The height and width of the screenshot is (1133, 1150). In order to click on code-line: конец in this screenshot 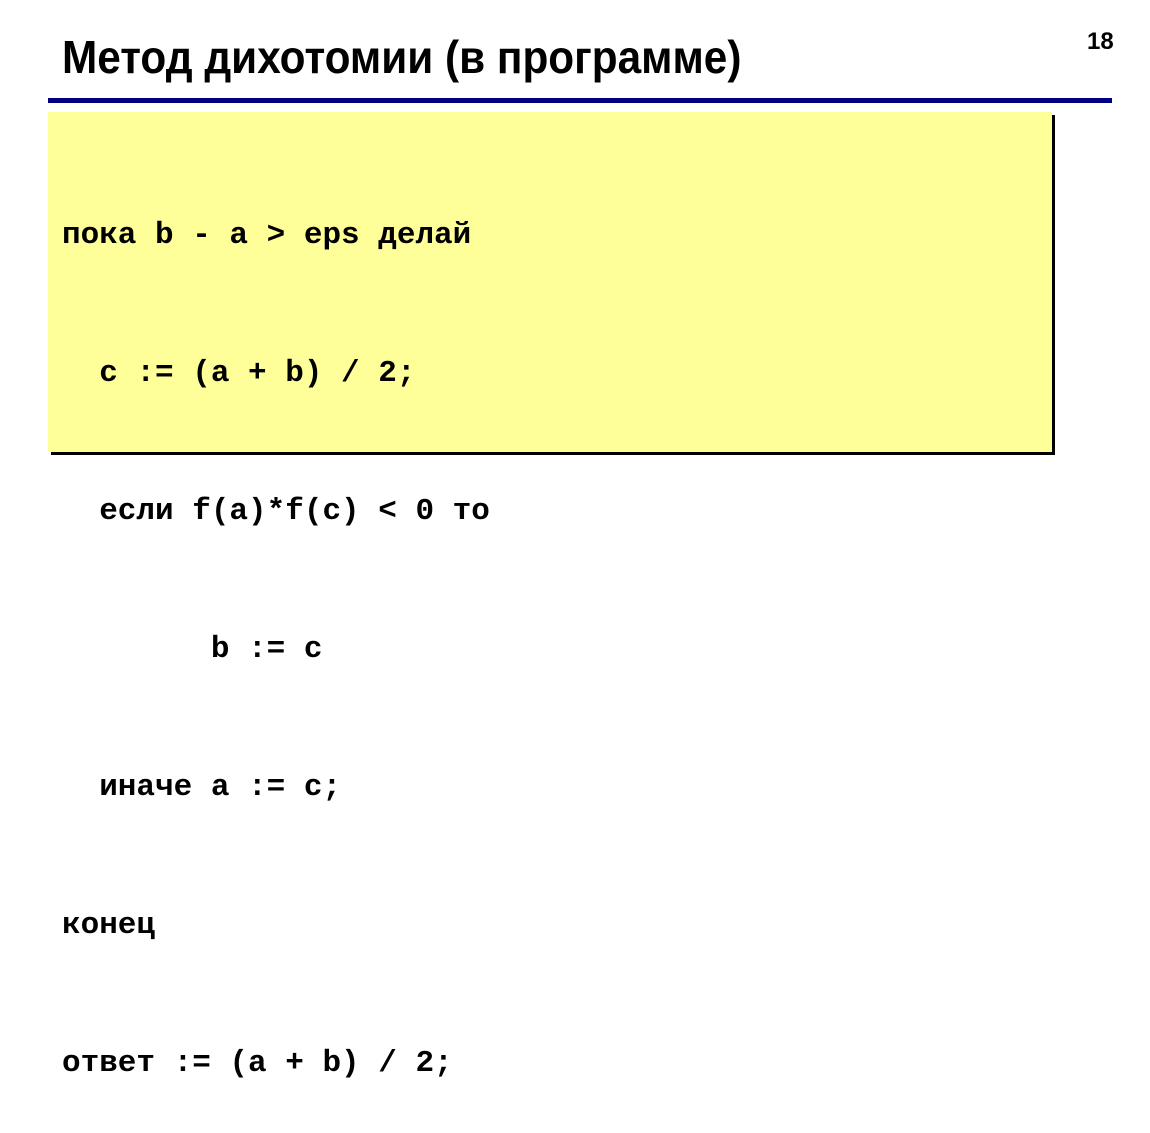, I will do `click(109, 925)`.